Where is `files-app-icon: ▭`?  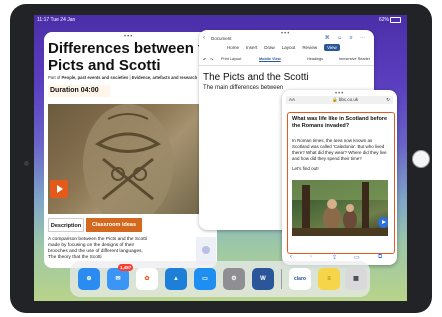
files-app-icon: ▭ is located at coordinates (205, 279).